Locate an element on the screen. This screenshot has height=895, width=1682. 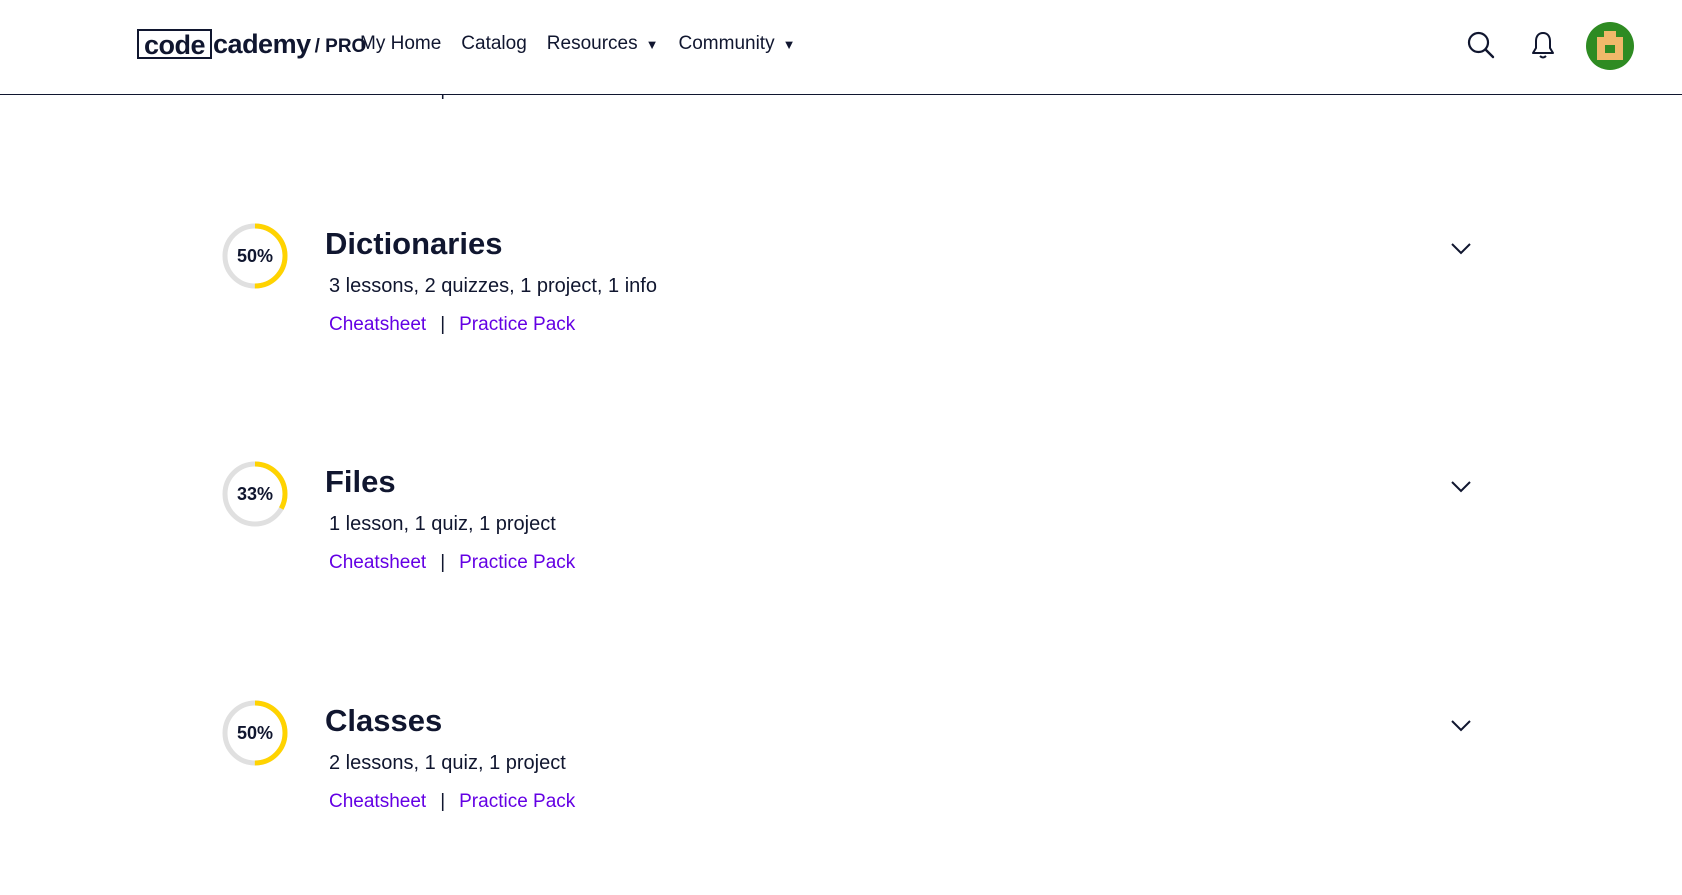
logo-code-box: code is located at coordinates (175, 44).